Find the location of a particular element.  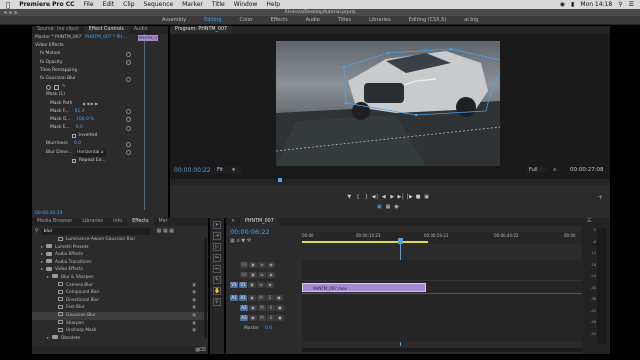

menu-marker: Marker is located at coordinates (192, 4).